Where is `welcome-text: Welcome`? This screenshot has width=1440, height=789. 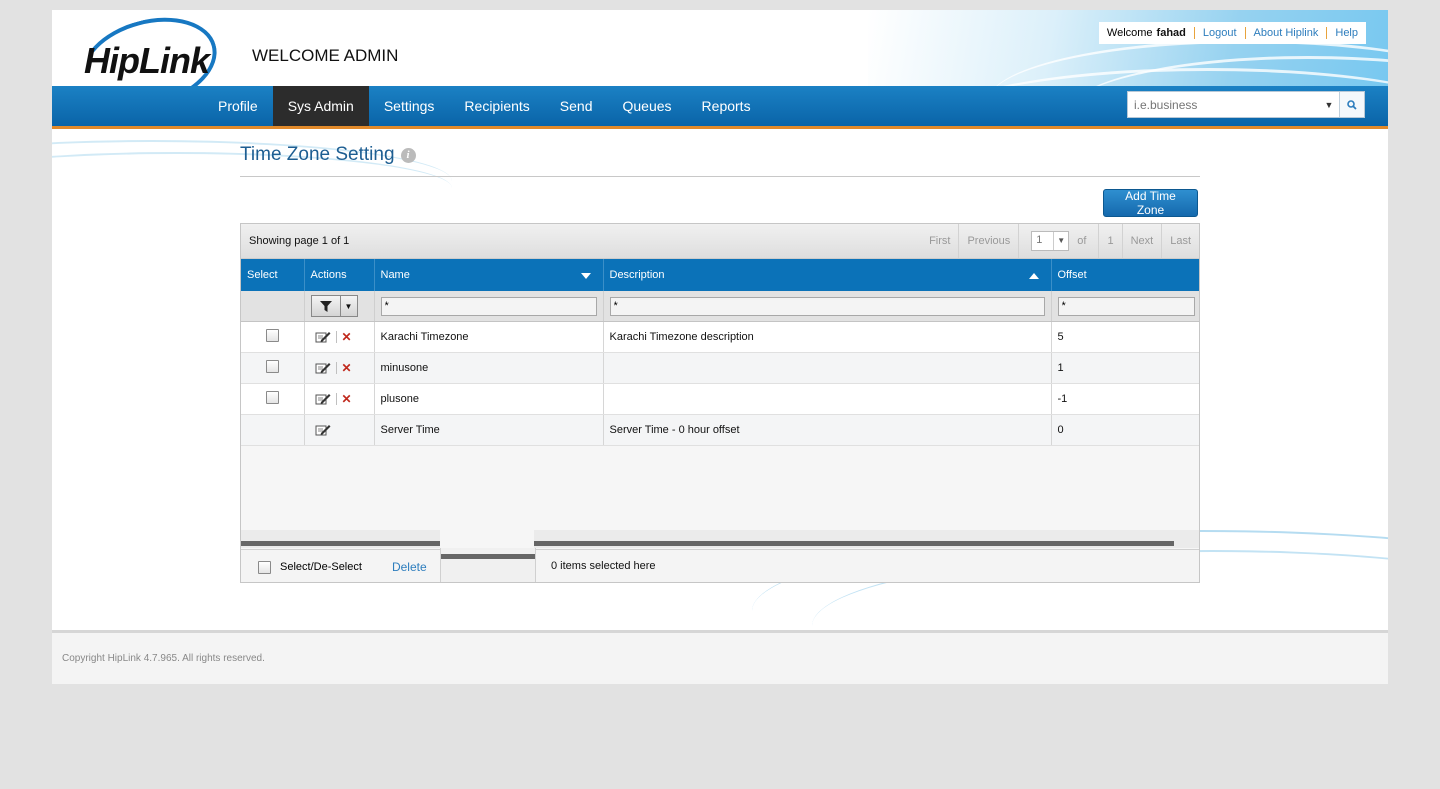
welcome-text: Welcome is located at coordinates (1129, 33).